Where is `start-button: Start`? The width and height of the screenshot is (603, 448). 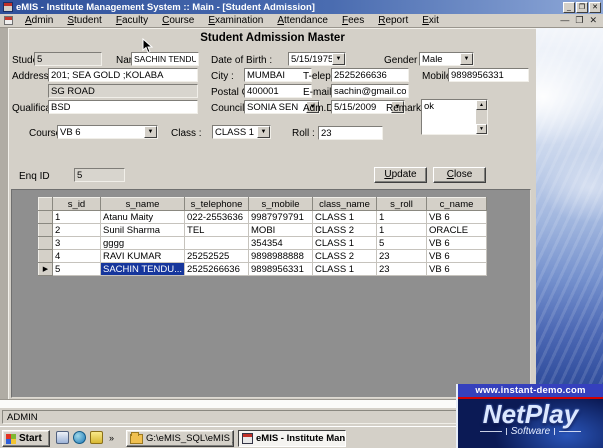 start-button: Start is located at coordinates (26, 438).